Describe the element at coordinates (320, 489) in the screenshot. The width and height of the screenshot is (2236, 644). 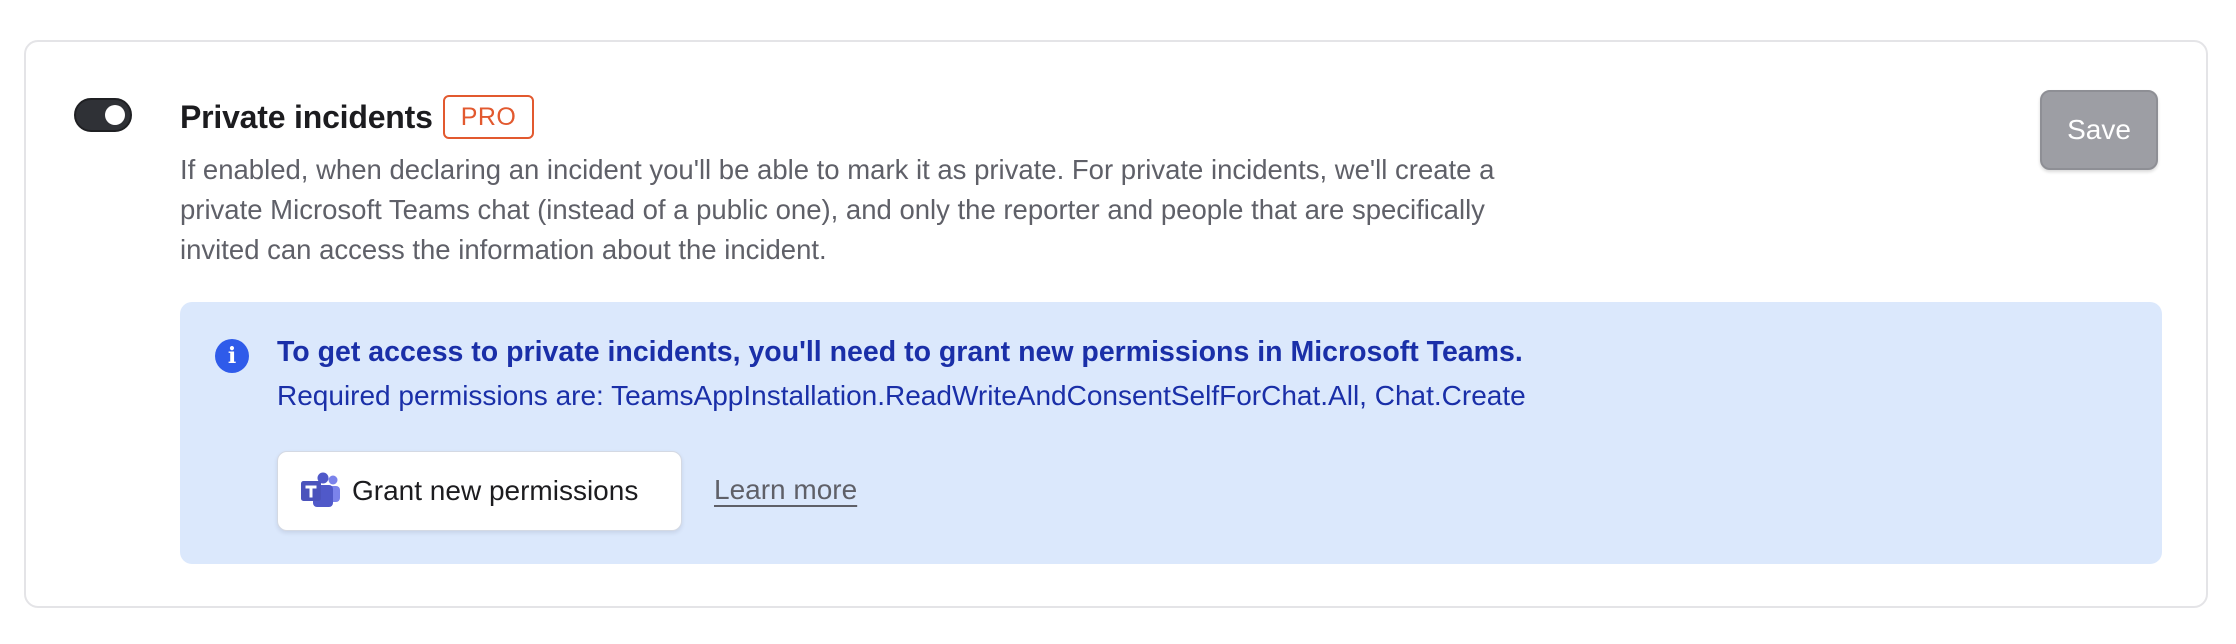
I see `microsoft-teams-icon` at that location.